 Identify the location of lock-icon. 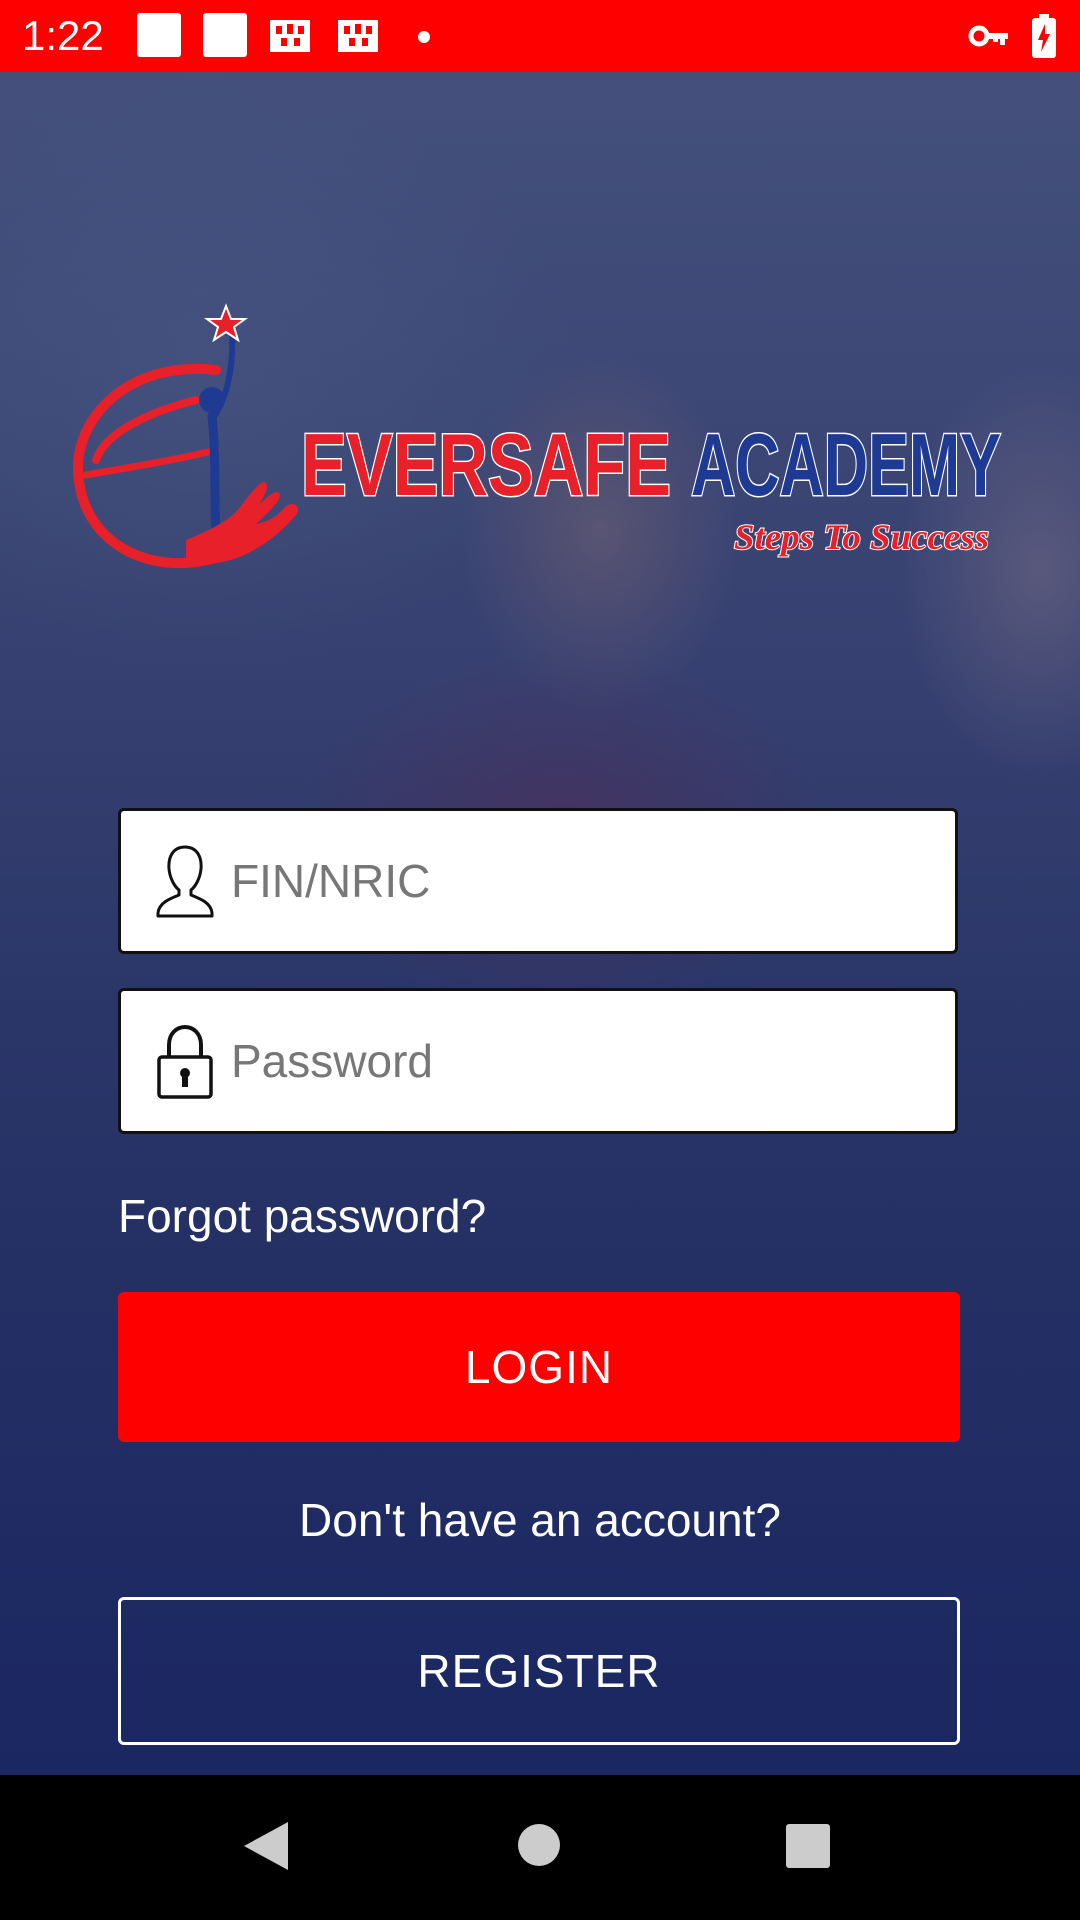
(185, 1061).